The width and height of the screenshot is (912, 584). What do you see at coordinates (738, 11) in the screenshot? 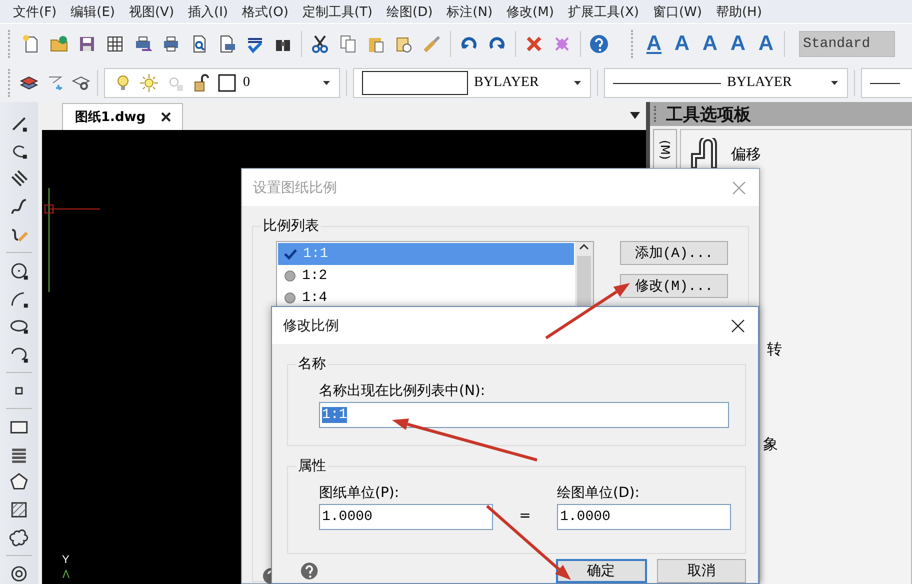
I see `menu-item: 帮助(H)` at bounding box center [738, 11].